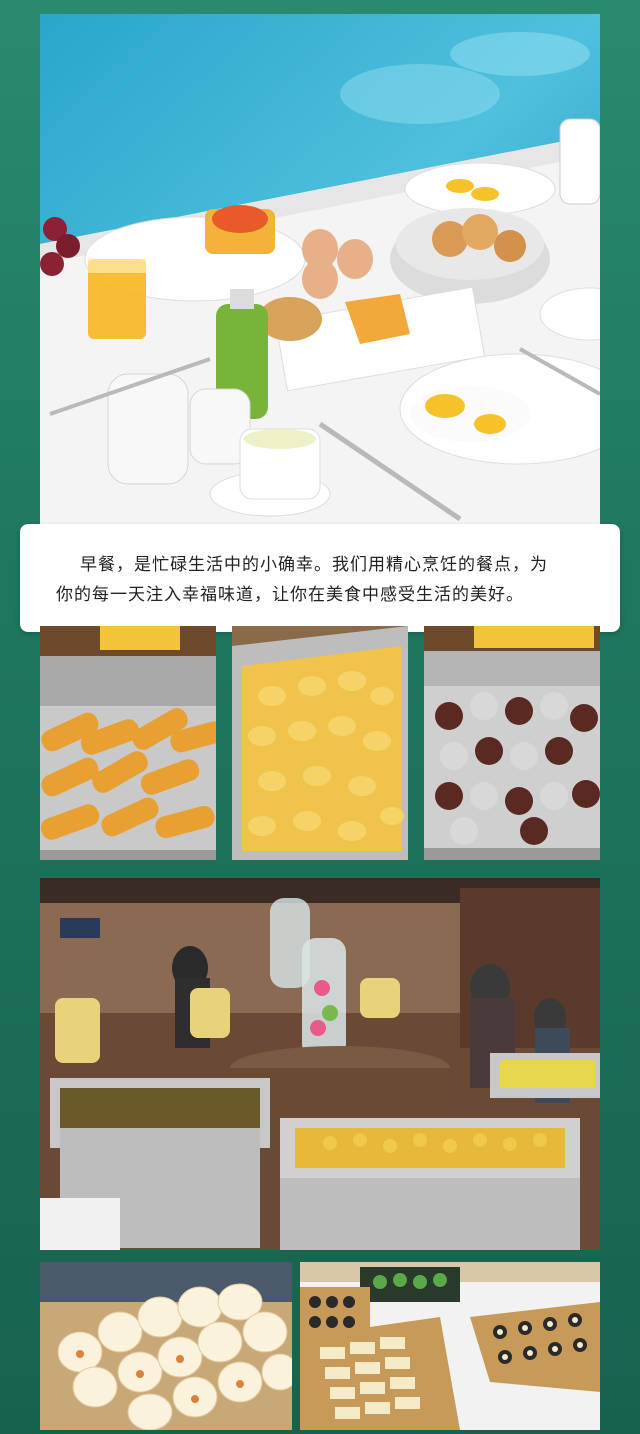  What do you see at coordinates (166, 1346) in the screenshot?
I see `steamed-buns-photo` at bounding box center [166, 1346].